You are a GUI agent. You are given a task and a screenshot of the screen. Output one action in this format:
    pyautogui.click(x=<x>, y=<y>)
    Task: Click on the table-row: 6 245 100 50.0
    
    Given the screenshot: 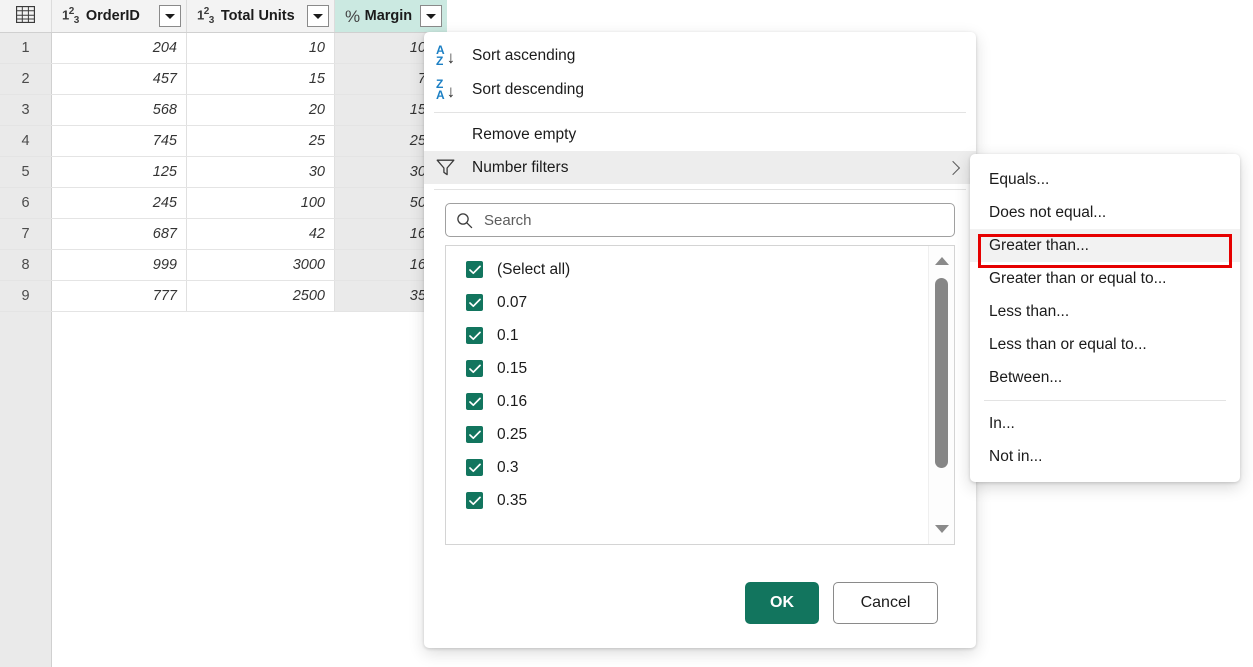 What is the action you would take?
    pyautogui.click(x=223, y=203)
    